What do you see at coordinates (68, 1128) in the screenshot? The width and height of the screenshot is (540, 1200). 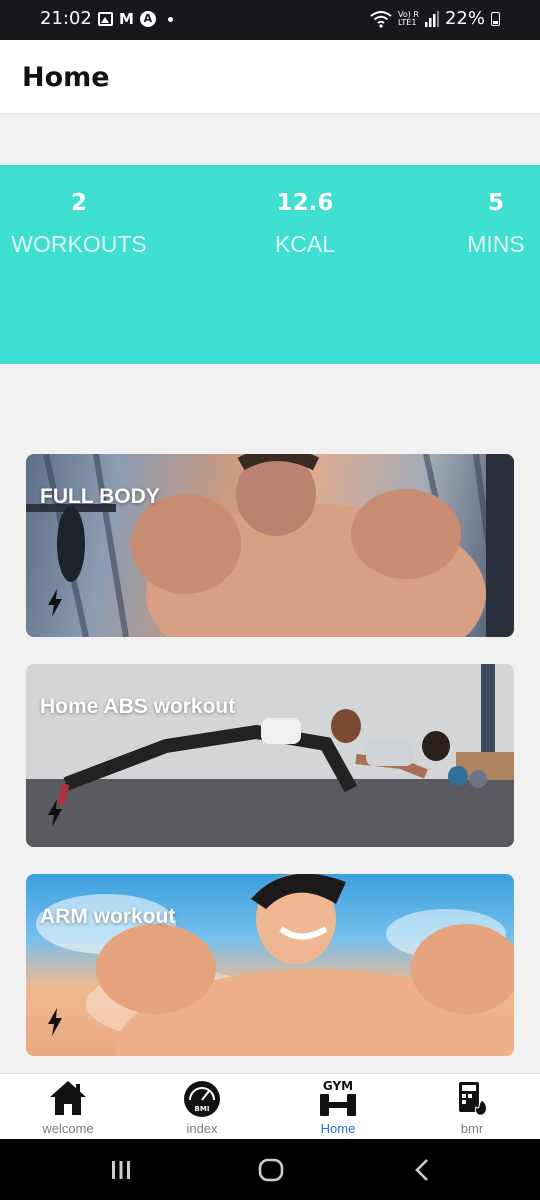 I see `nav-label: welcome` at bounding box center [68, 1128].